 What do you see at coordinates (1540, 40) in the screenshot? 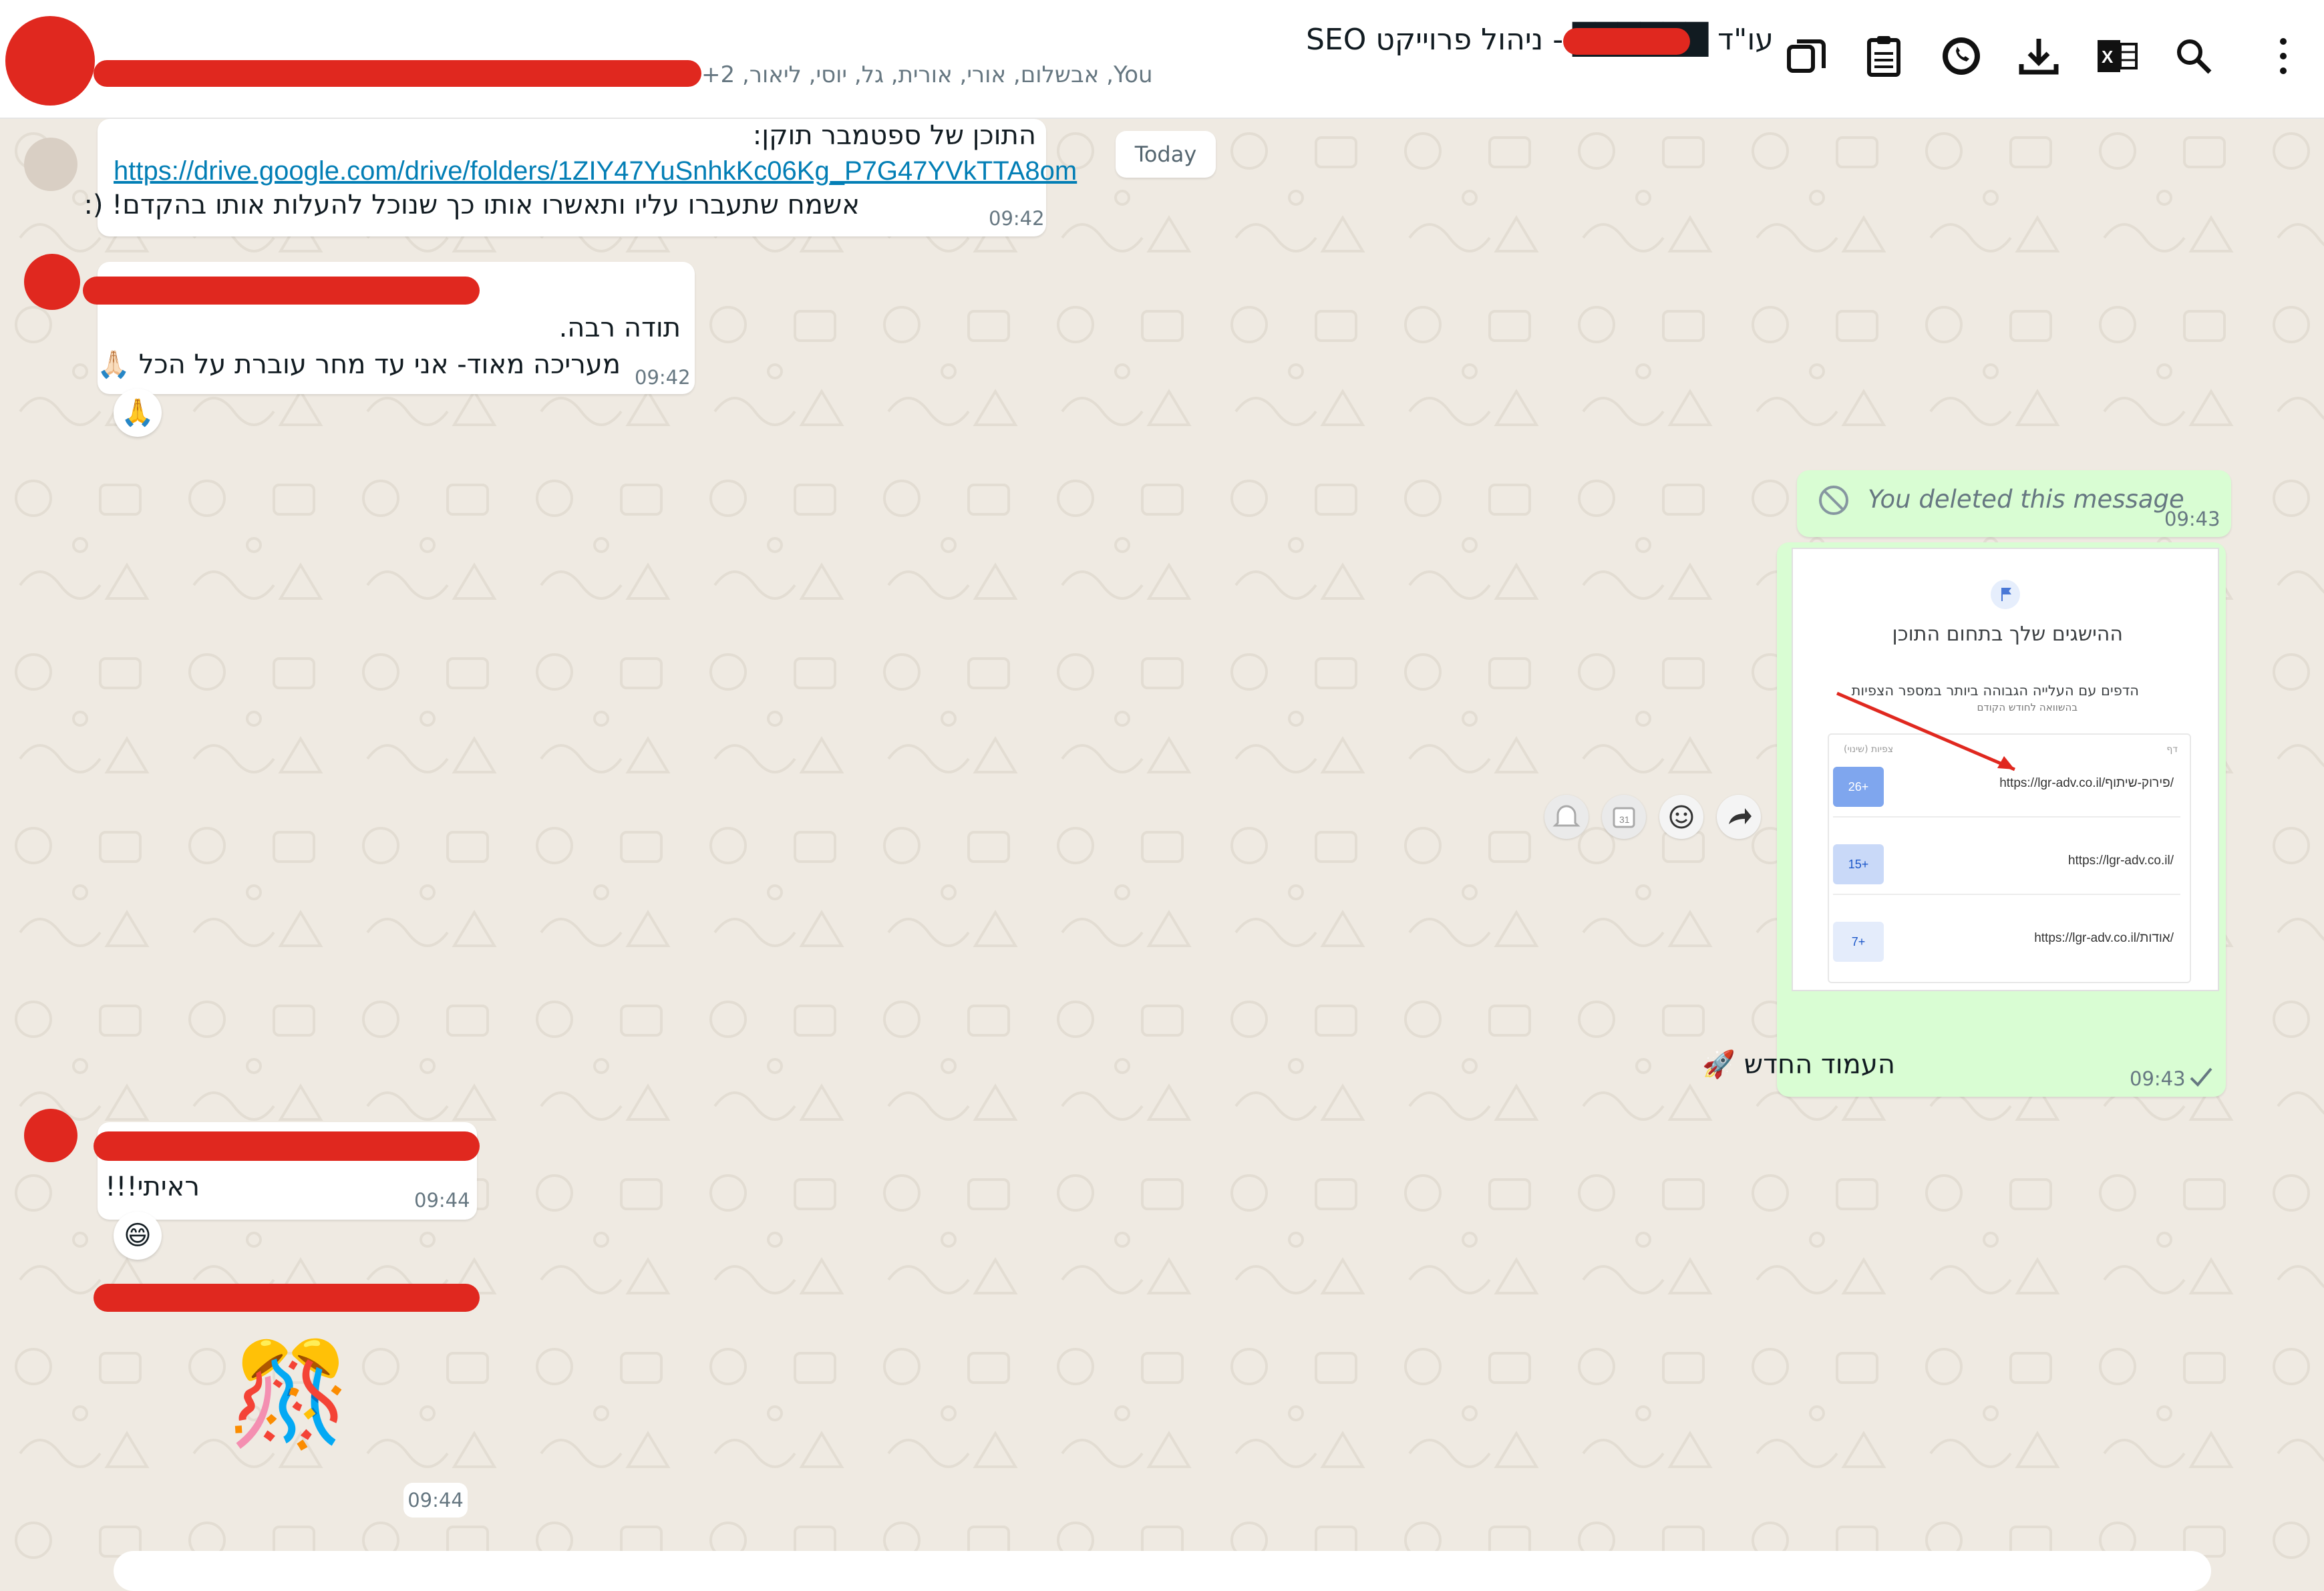
I see `chat-title: עו"ד ██████ - ניהול פרוייקט SEO` at bounding box center [1540, 40].